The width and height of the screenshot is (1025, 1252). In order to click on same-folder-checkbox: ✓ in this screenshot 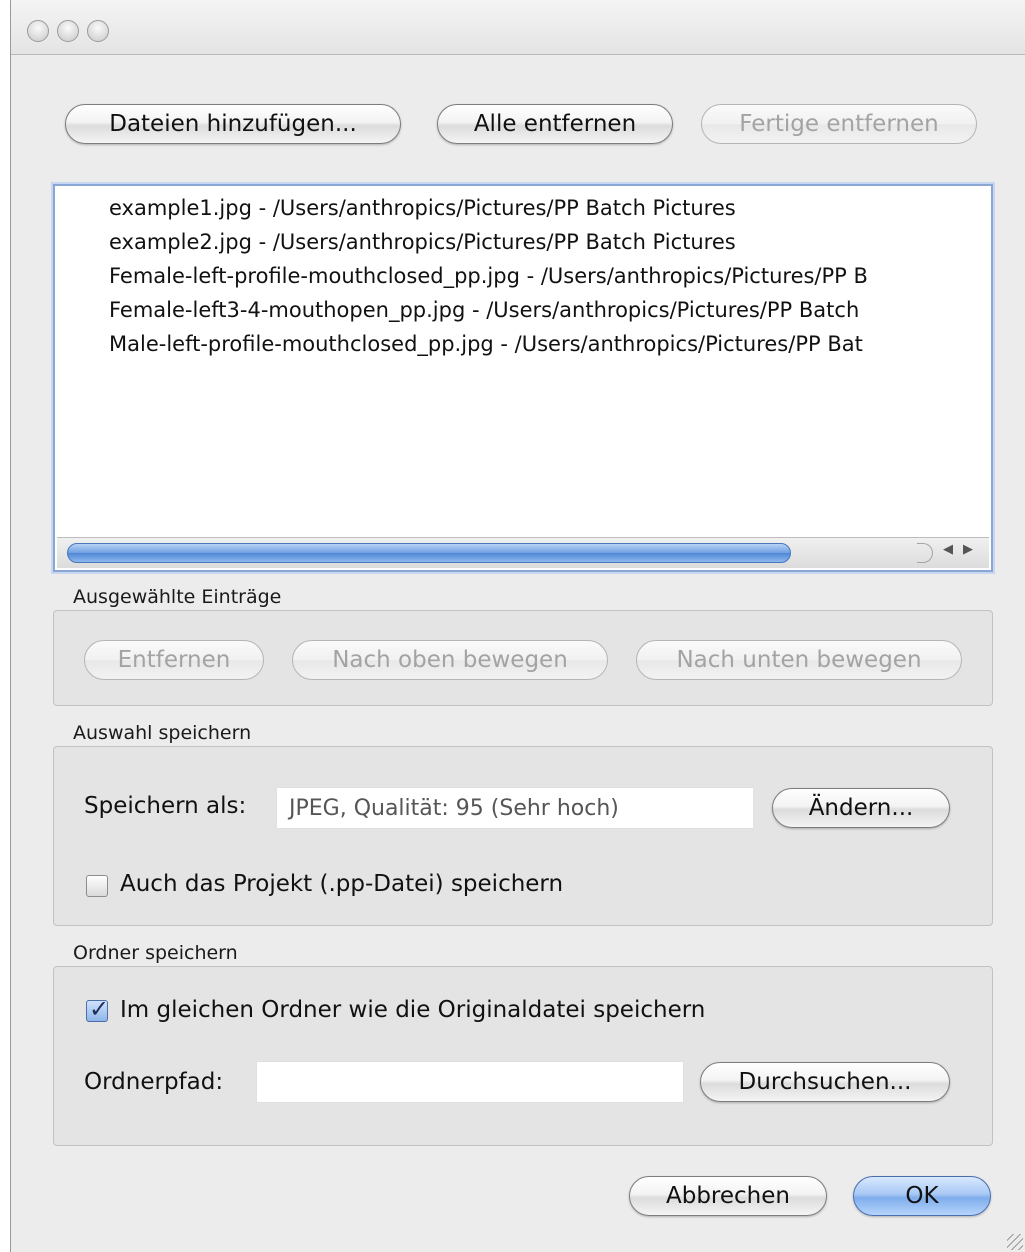, I will do `click(97, 1009)`.